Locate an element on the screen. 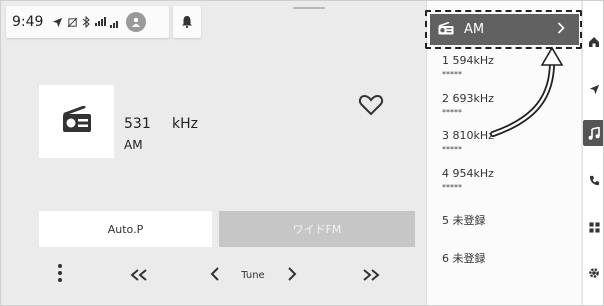  preset-label: 4 954kHz is located at coordinates (468, 173).